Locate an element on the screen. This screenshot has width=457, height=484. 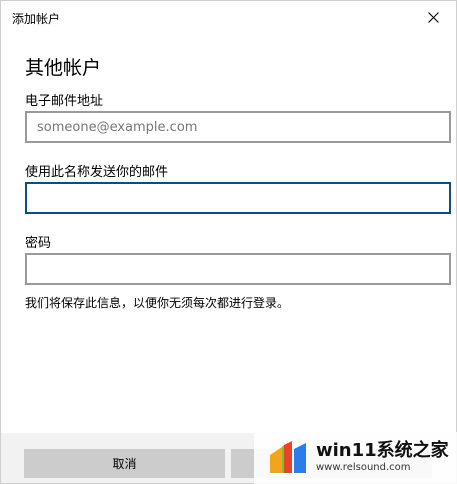
password-label: 密码 is located at coordinates (38, 243).